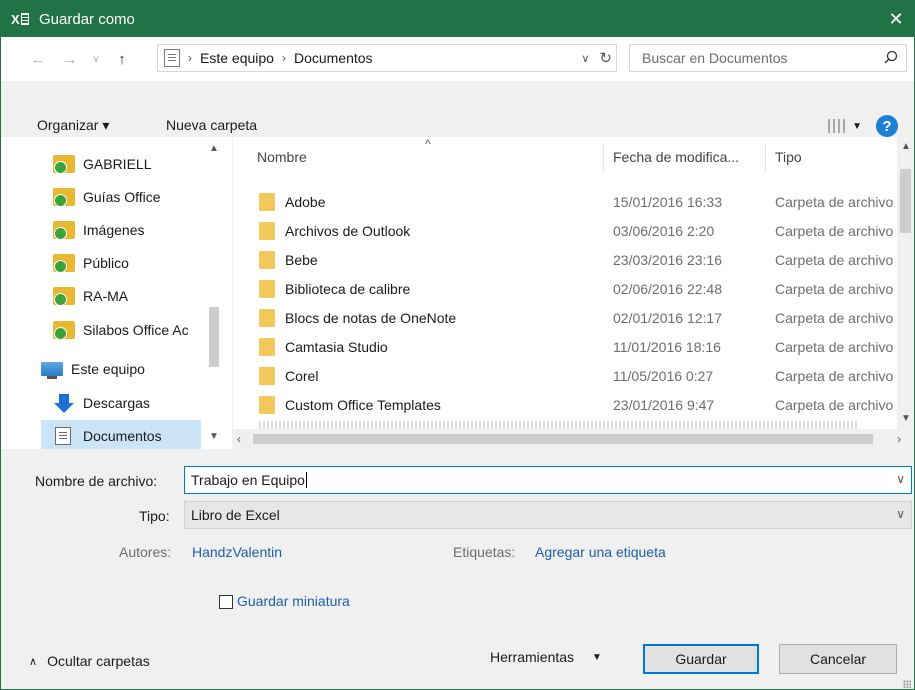 The width and height of the screenshot is (915, 690). I want to click on column-header-type: Tipo, so click(788, 157).